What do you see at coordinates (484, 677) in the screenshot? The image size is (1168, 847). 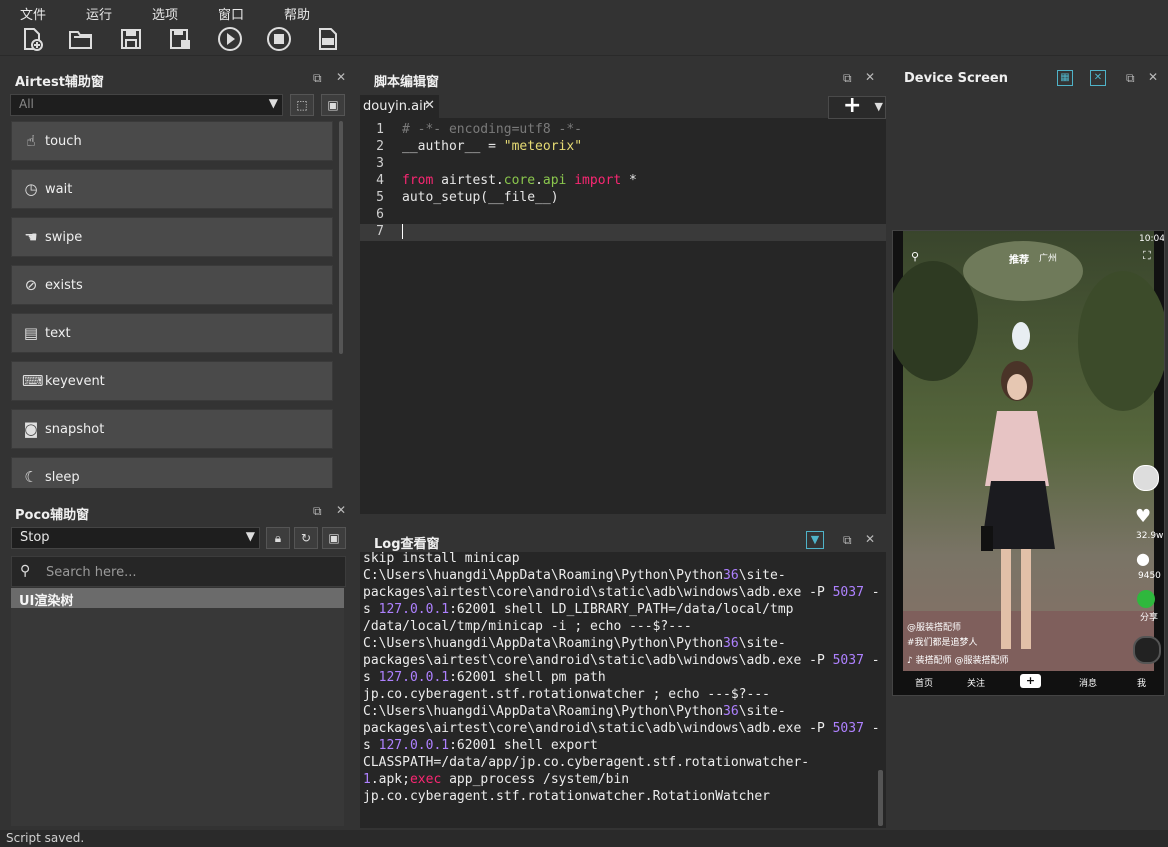 I see `log-line: s 127.0.0.1:62001 shell pm path` at bounding box center [484, 677].